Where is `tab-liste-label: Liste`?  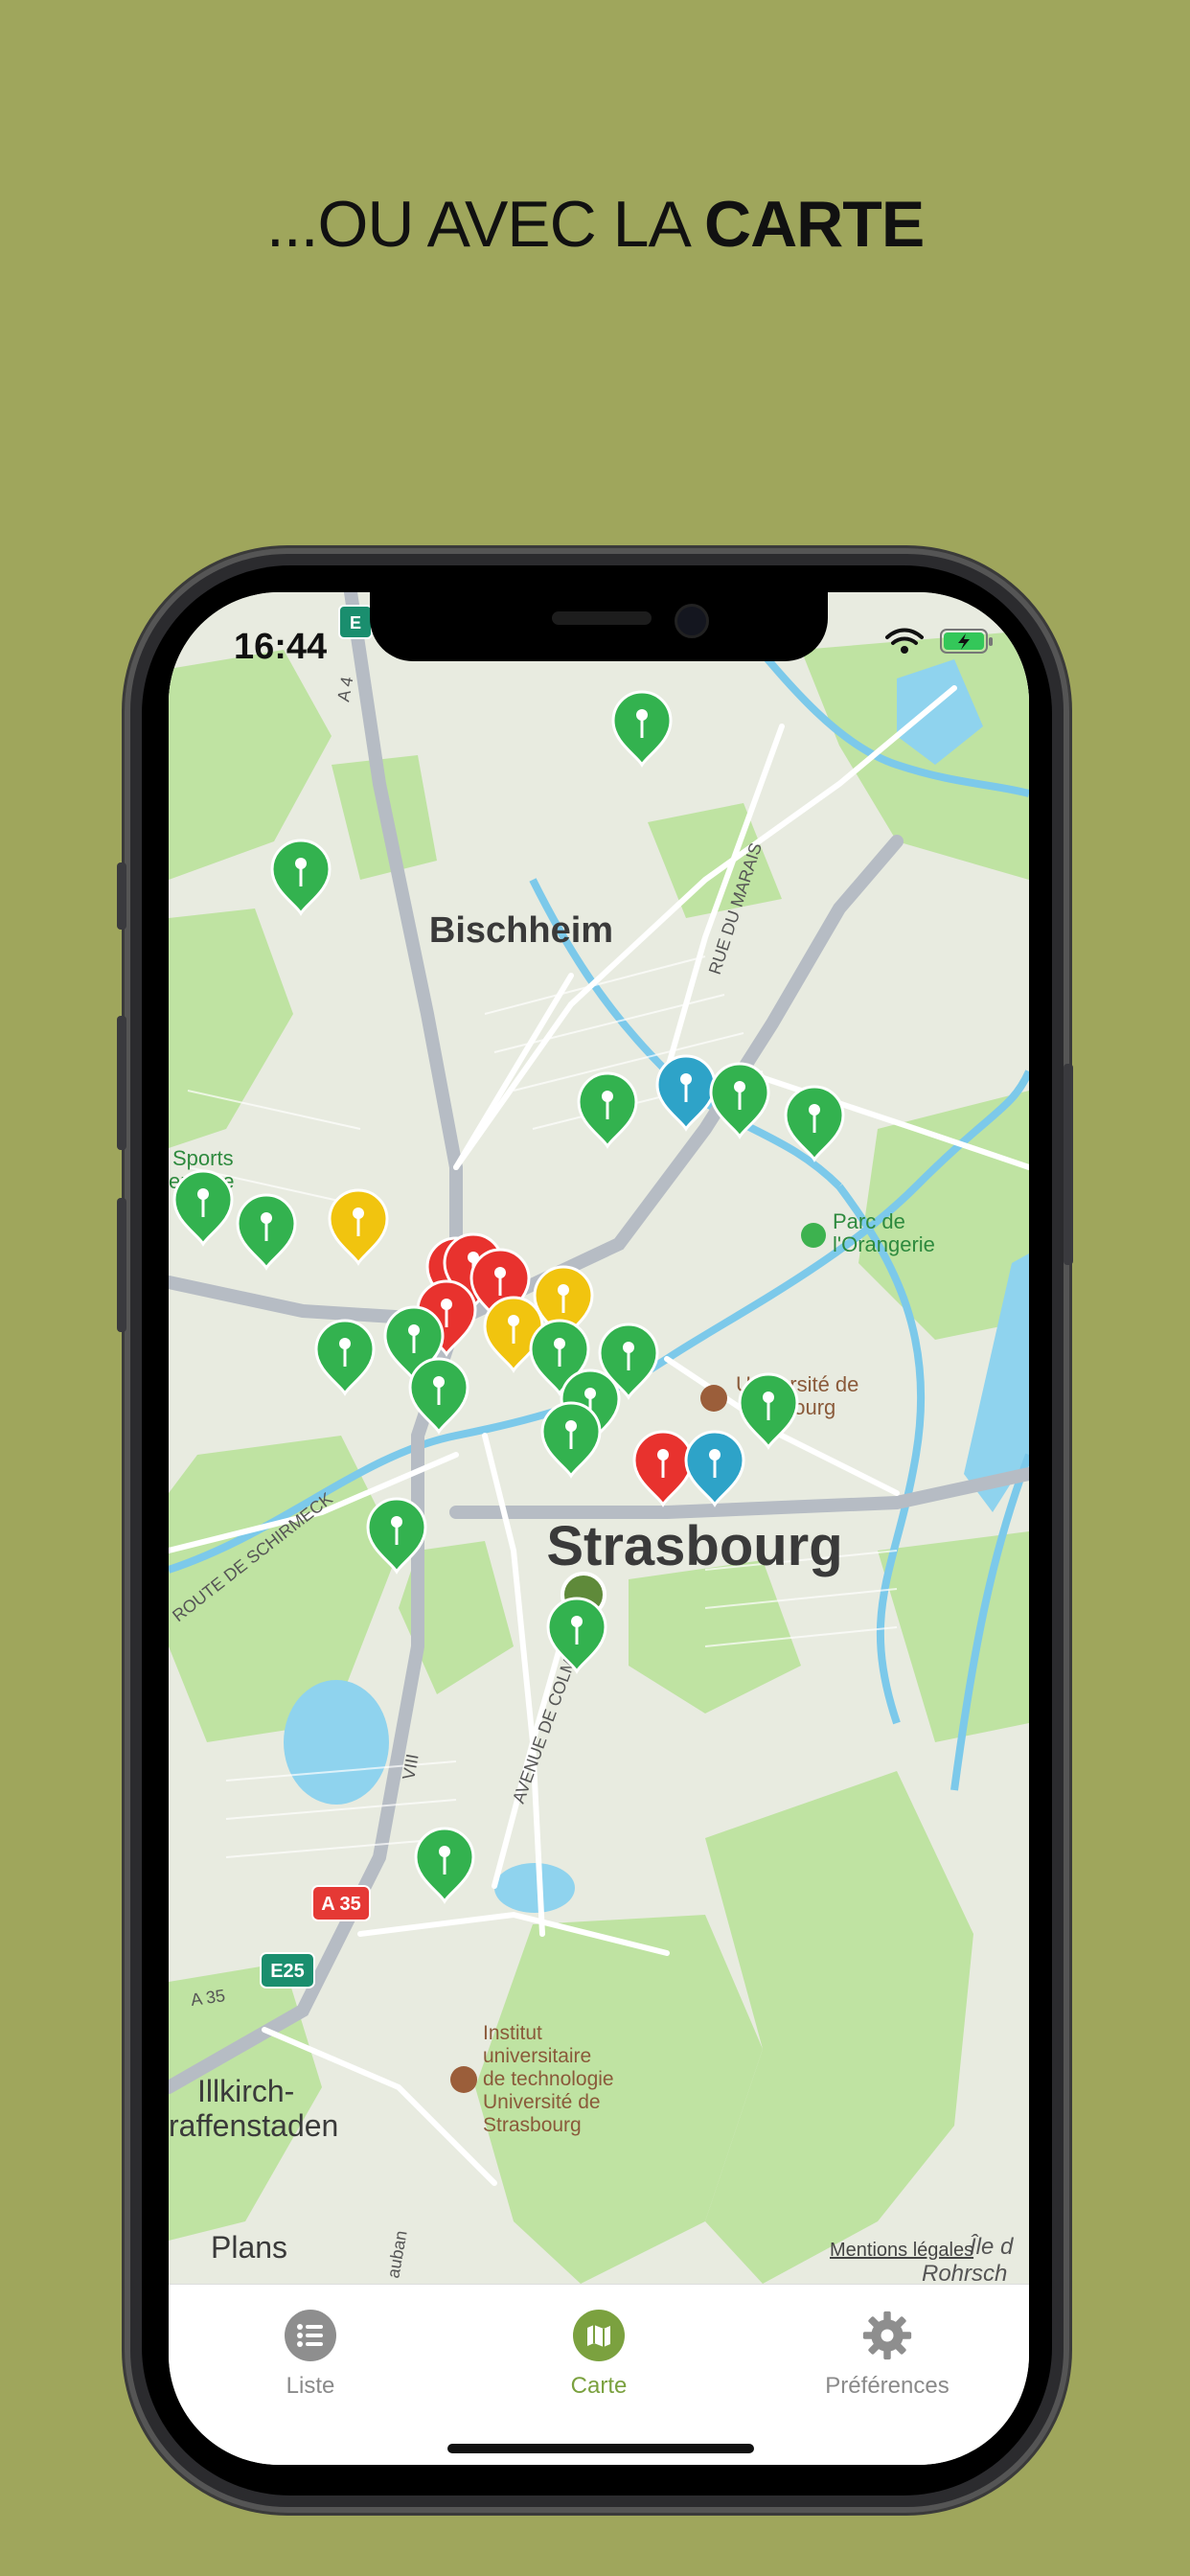
tab-liste-label: Liste is located at coordinates (311, 2386).